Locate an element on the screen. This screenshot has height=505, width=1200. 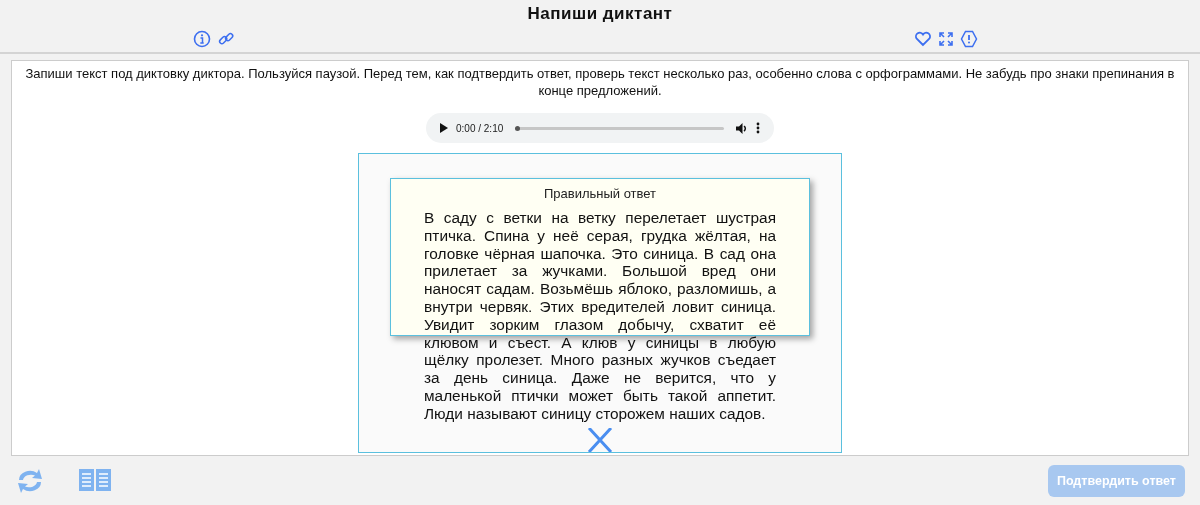
dictation-text: В саду с ветки на ветку перелетает шустрая птичка. Спина у неё серая, грудка жёлтая, на головке чёрная шапочка. Это синица. В сад она прилетает за жучками. Большой вред они наносят садам. Возьмёшь яблоко, разломишь, а внутри червяк. Этих вредителей ловит синица. Увидит зорким глазом добычу, схватит её клювом и съест. А клюв у синицы в любую щёлку пролезет. Много разных жучков съедает за день синица. Даже не верится, что у маленькой птички может быть такой аппетит. Люди называют синицу сторожем наших садов. is located at coordinates (600, 316).